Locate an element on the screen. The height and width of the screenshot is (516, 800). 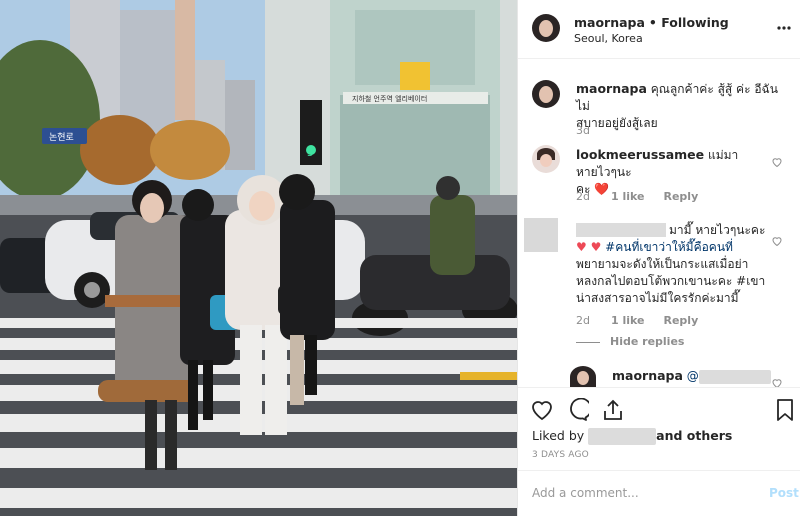
and-others-link: and others is located at coordinates (694, 435).